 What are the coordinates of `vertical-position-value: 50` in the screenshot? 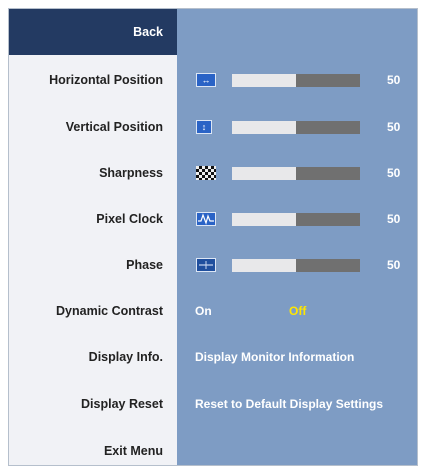 It's located at (394, 127).